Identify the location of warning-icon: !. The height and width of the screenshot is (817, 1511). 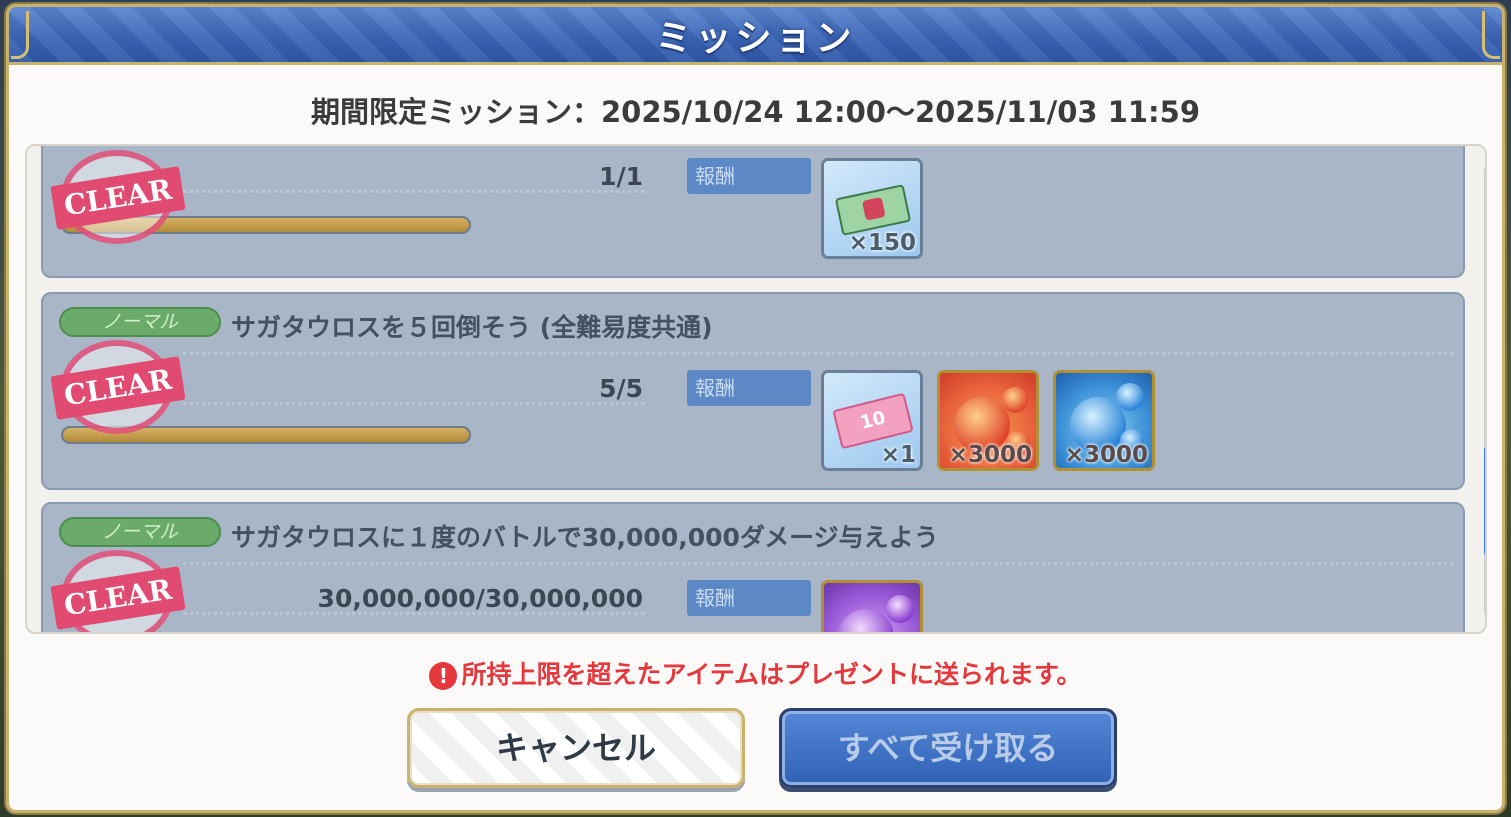
(443, 676).